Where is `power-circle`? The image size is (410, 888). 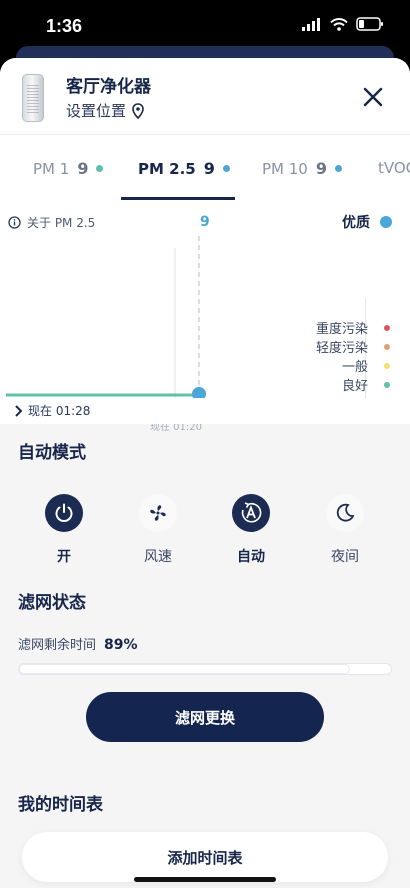
power-circle is located at coordinates (64, 513).